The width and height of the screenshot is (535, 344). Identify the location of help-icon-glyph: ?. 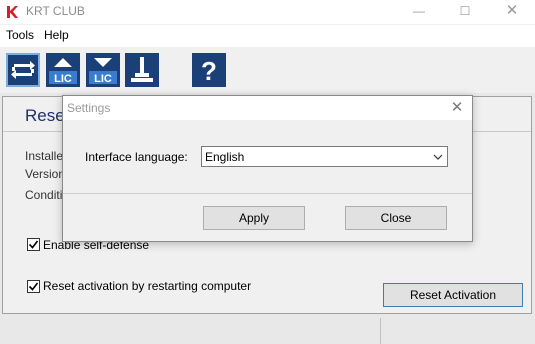
(209, 71).